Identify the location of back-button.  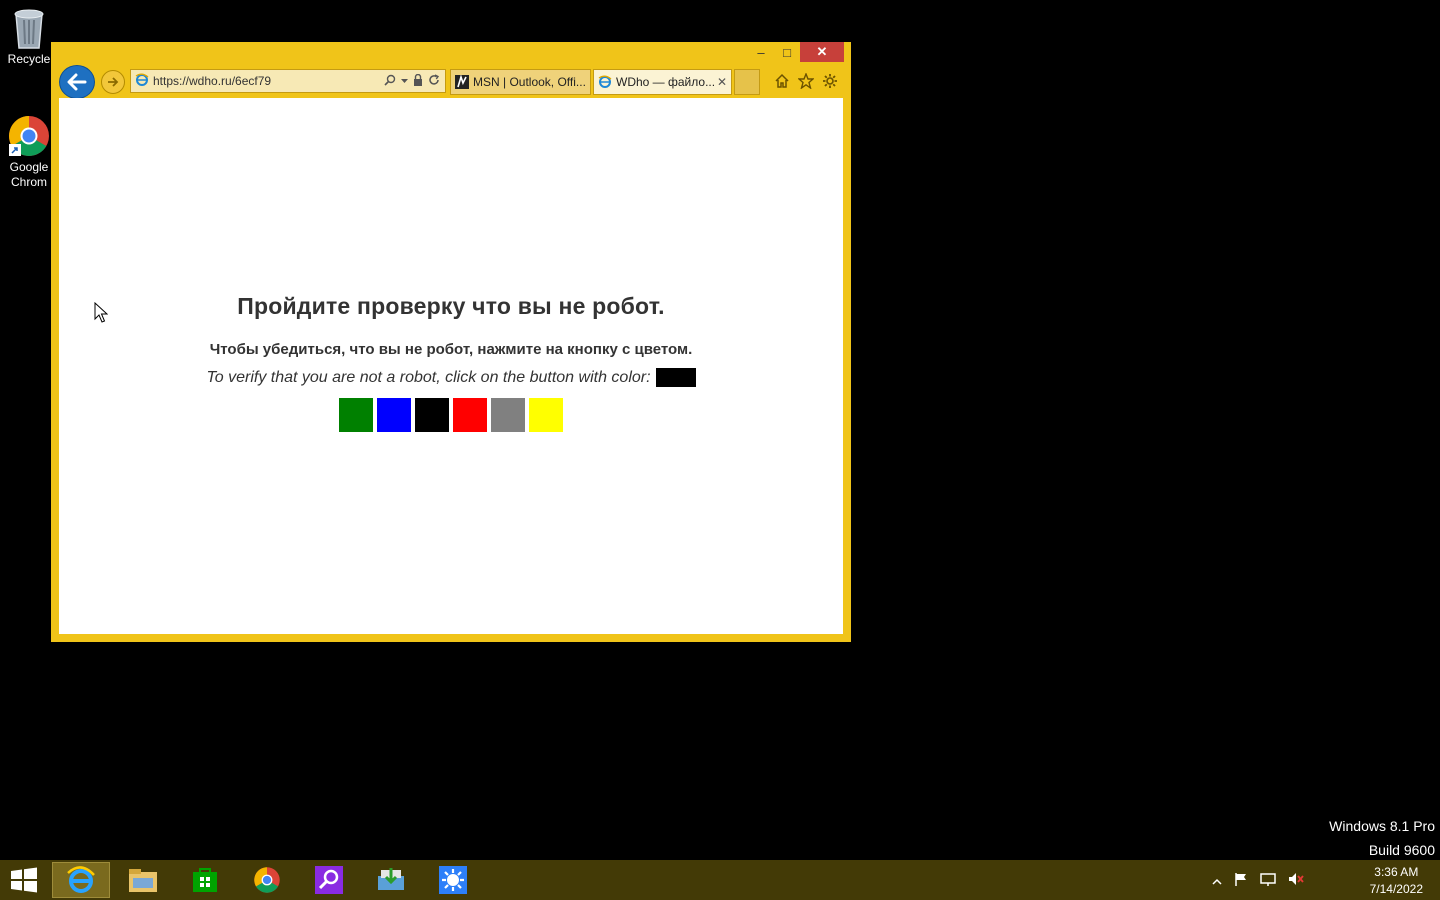
(77, 82).